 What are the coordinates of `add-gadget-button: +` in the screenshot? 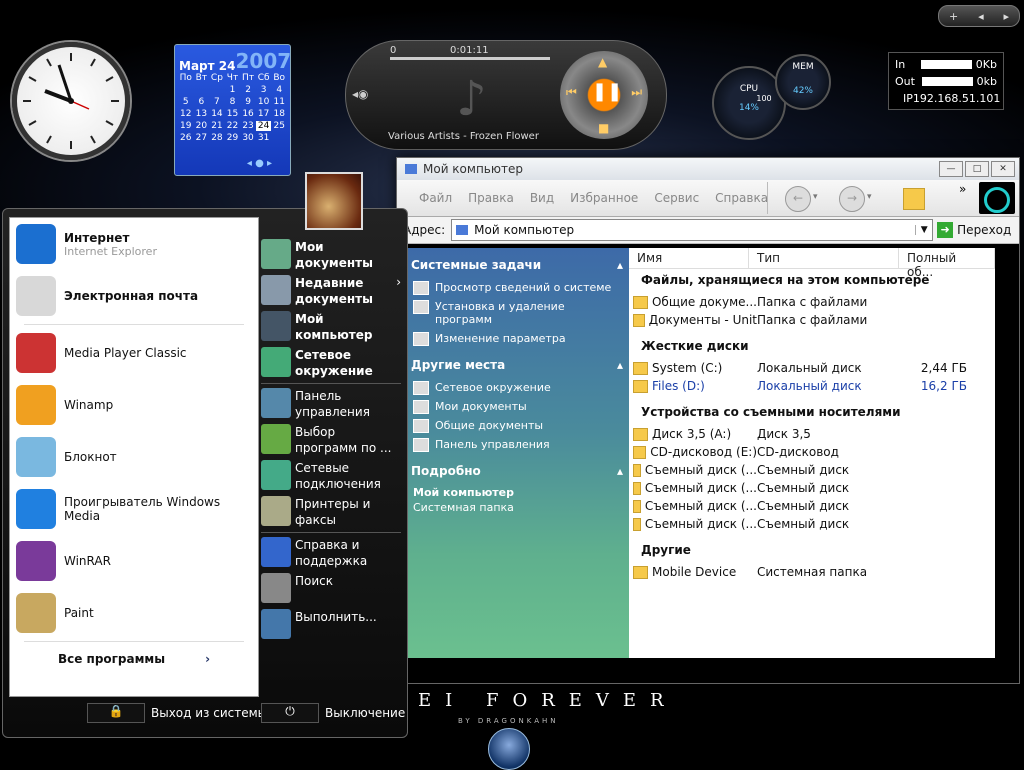 It's located at (953, 16).